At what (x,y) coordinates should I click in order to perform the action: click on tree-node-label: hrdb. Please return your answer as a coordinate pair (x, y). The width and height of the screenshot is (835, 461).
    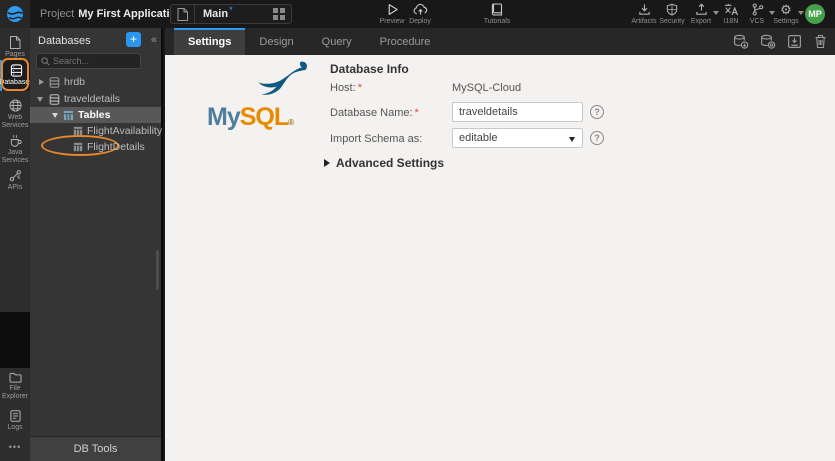
    Looking at the image, I should click on (75, 82).